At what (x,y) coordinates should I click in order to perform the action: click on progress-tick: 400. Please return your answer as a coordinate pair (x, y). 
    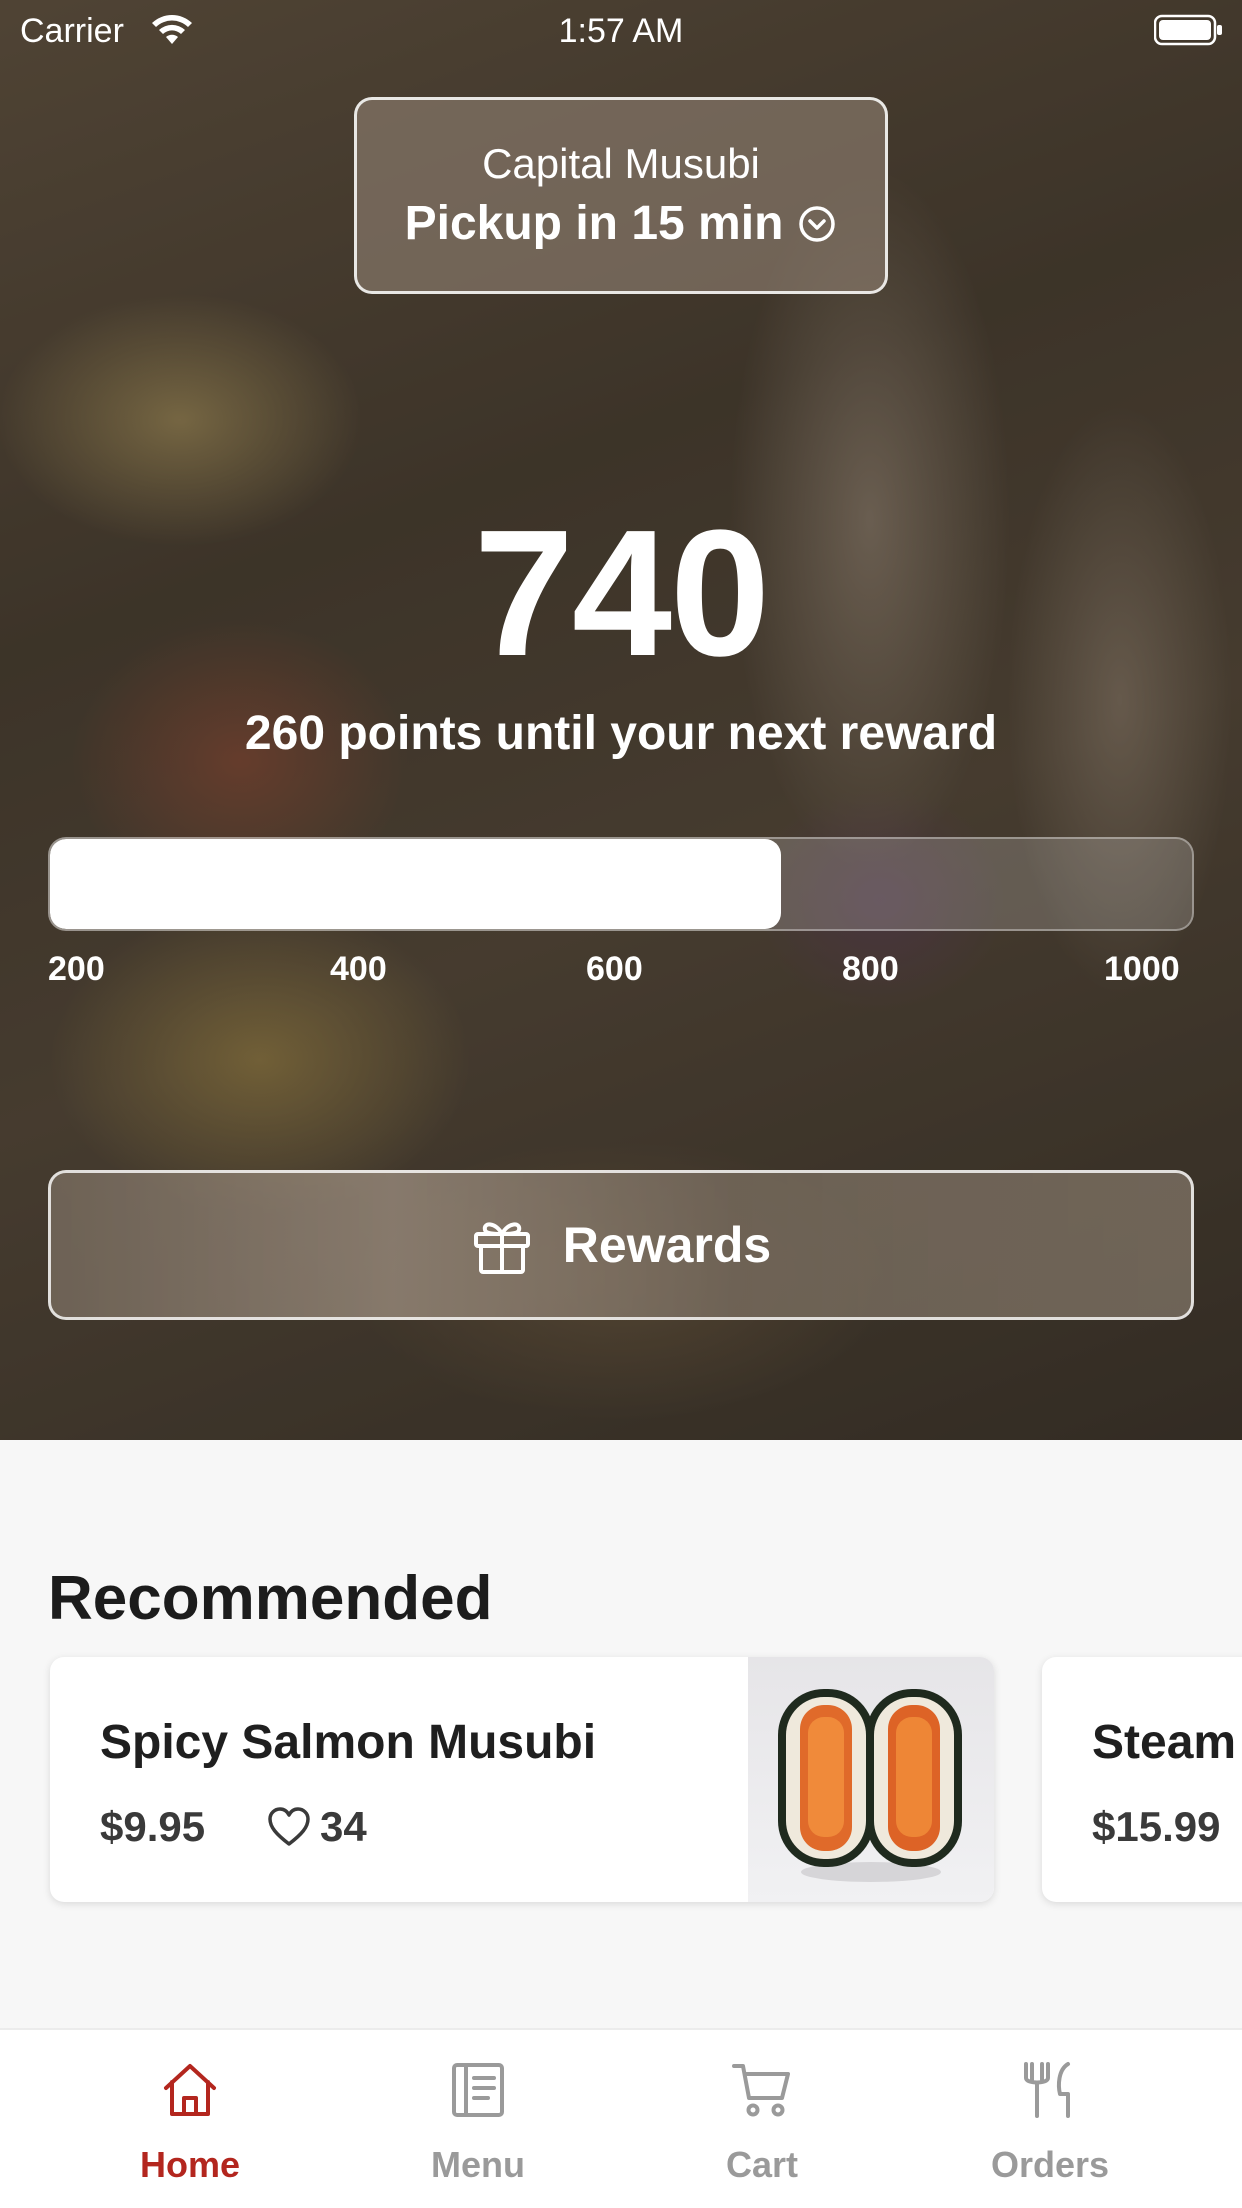
    Looking at the image, I should click on (358, 969).